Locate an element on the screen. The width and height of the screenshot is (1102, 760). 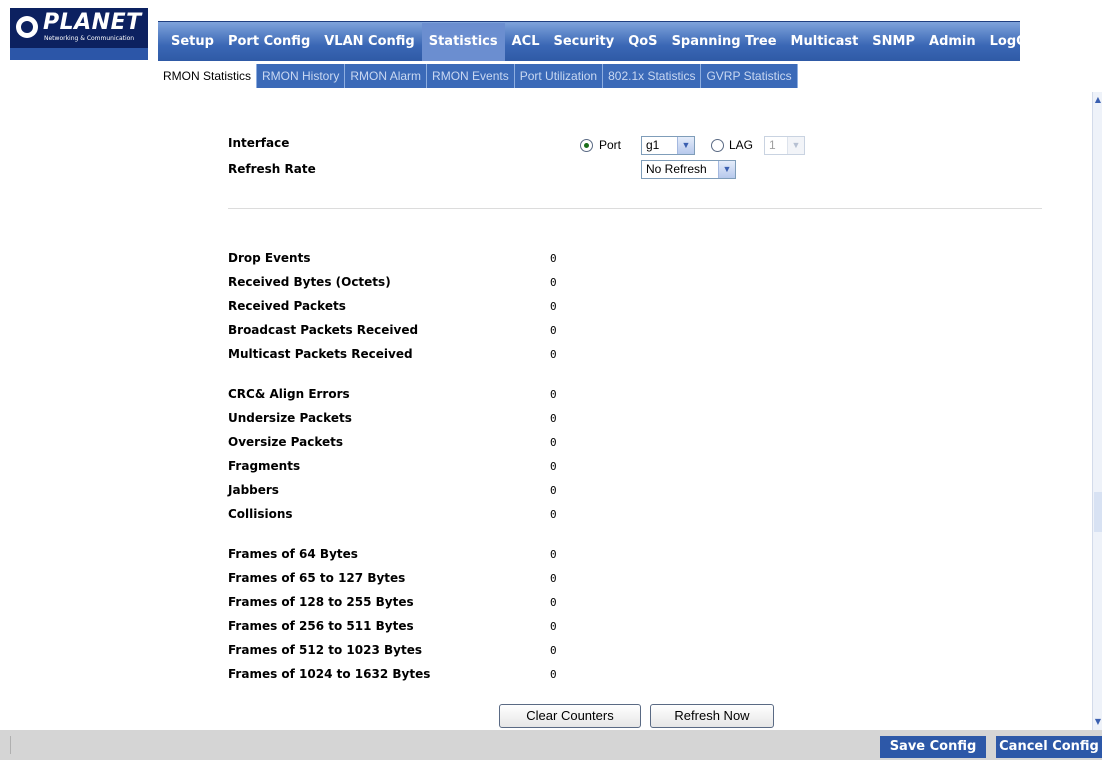
port-radio-label: Port is located at coordinates (610, 145).